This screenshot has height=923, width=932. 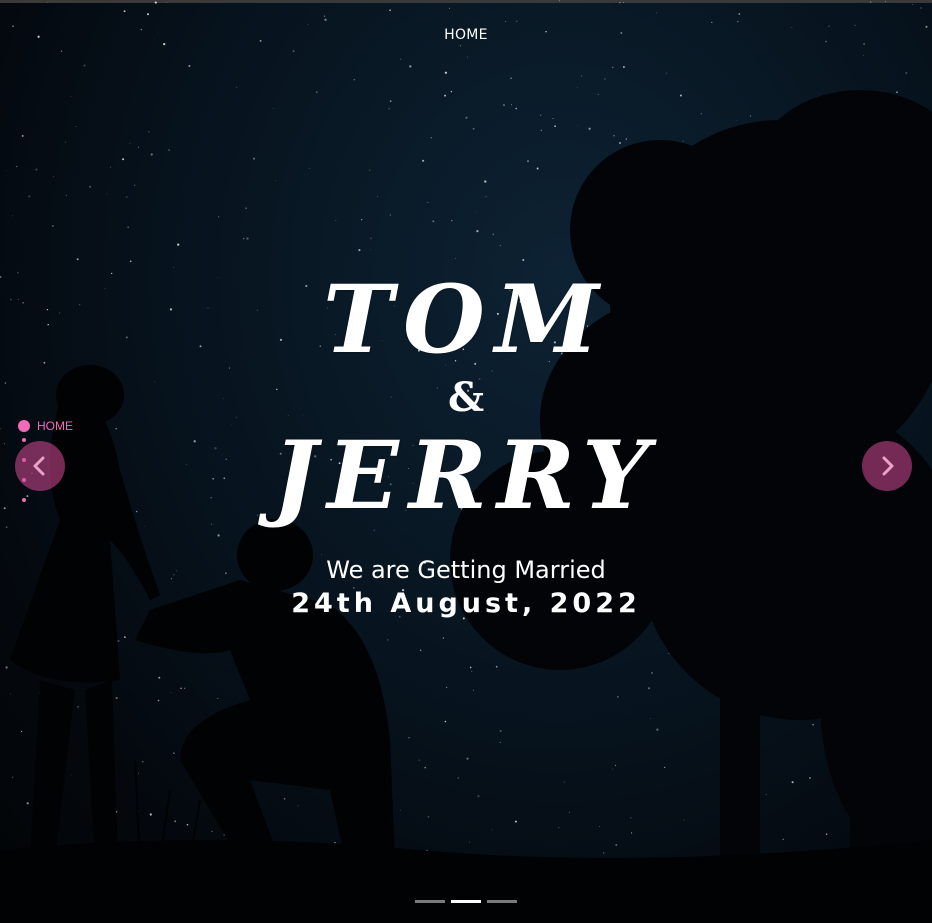 What do you see at coordinates (466, 901) in the screenshot?
I see `carousel-indicator-active` at bounding box center [466, 901].